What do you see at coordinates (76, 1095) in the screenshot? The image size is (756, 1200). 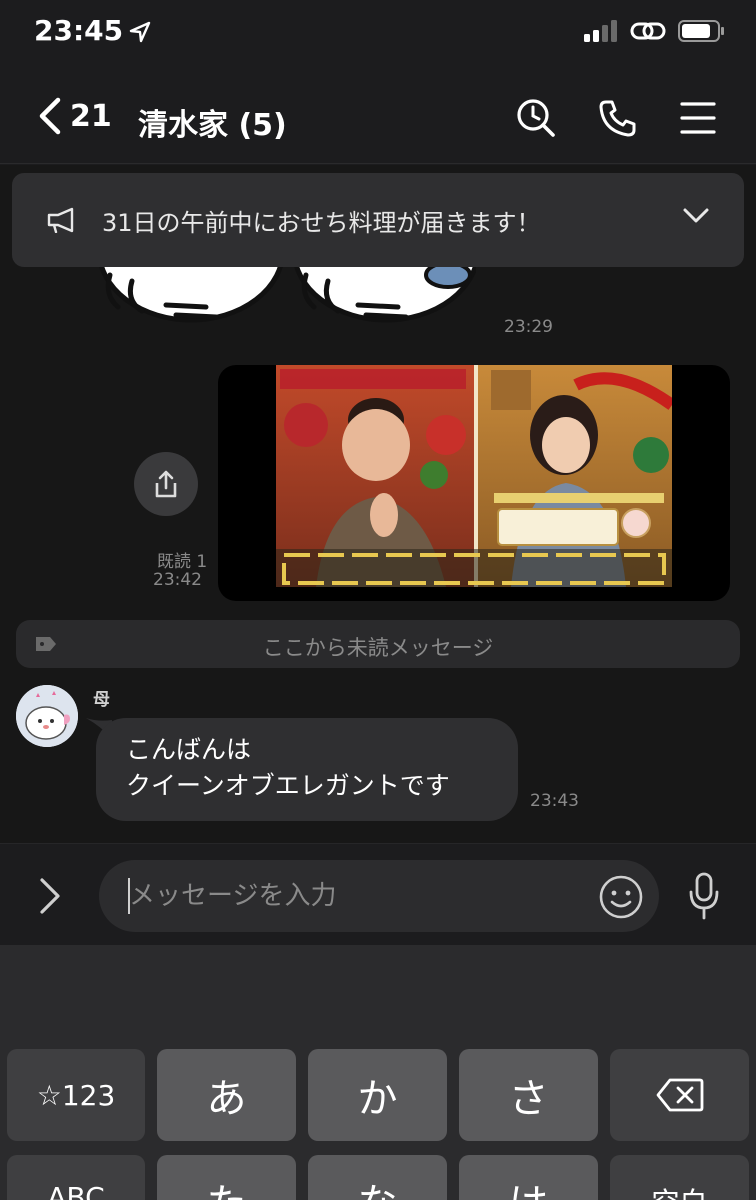 I see `key-numbers: ☆123` at bounding box center [76, 1095].